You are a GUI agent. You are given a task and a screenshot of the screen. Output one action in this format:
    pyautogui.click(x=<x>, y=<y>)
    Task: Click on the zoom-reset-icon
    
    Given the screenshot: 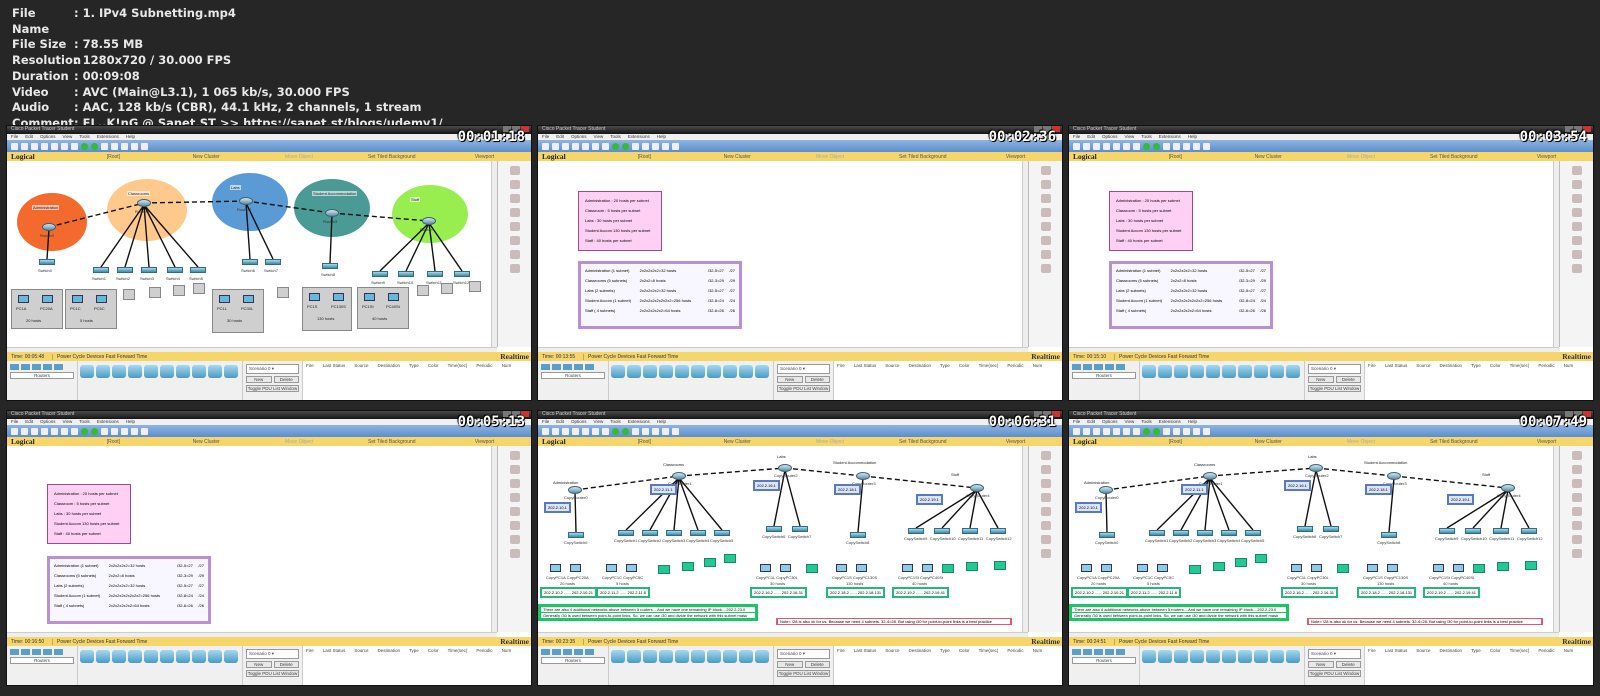 What is the action you would take?
    pyautogui.click(x=114, y=146)
    